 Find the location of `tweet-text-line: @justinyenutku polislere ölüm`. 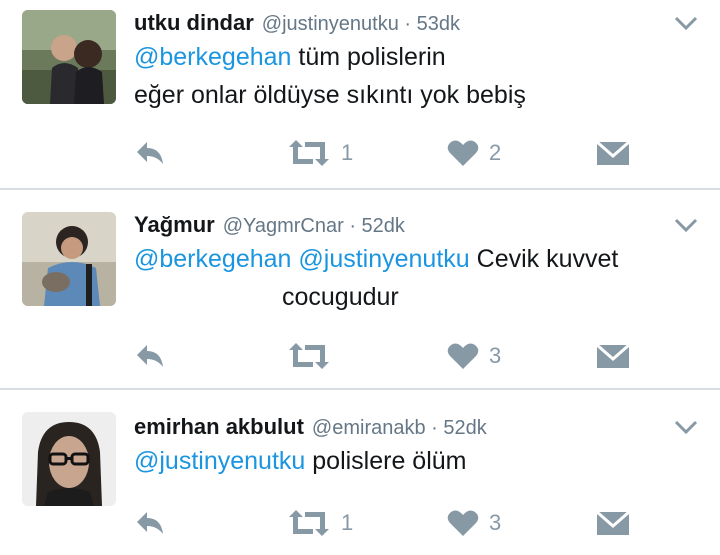

tweet-text-line: @justinyenutku polislere ölüm is located at coordinates (300, 461).